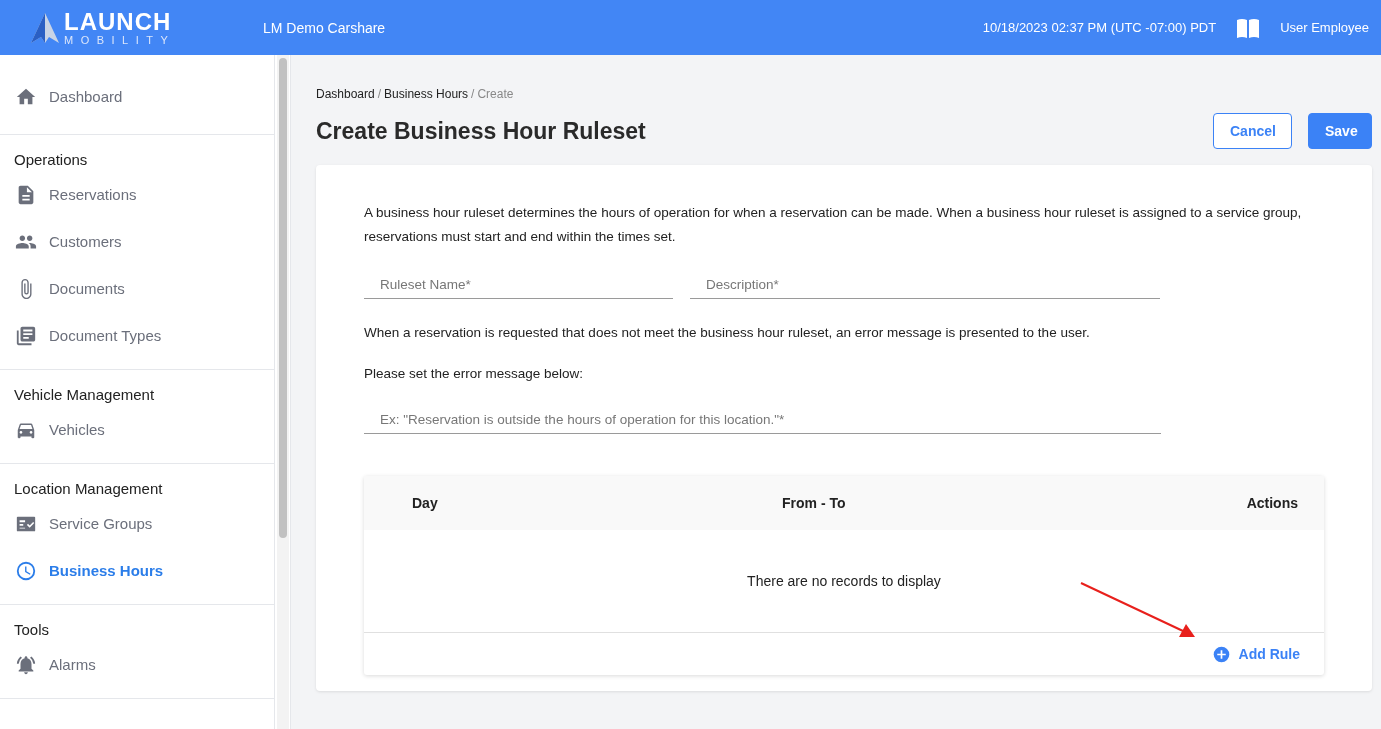 The height and width of the screenshot is (729, 1381). Describe the element at coordinates (283, 392) in the screenshot. I see `scrollbar` at that location.